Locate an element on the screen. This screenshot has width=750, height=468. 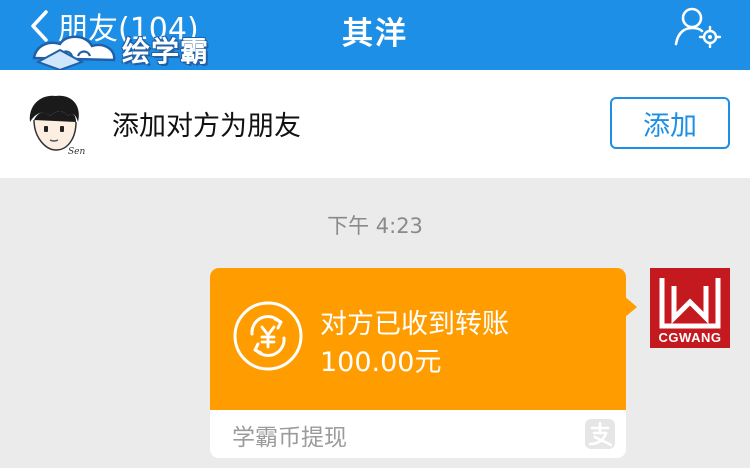
watermark-logo: 绘学霸 is located at coordinates (130, 50).